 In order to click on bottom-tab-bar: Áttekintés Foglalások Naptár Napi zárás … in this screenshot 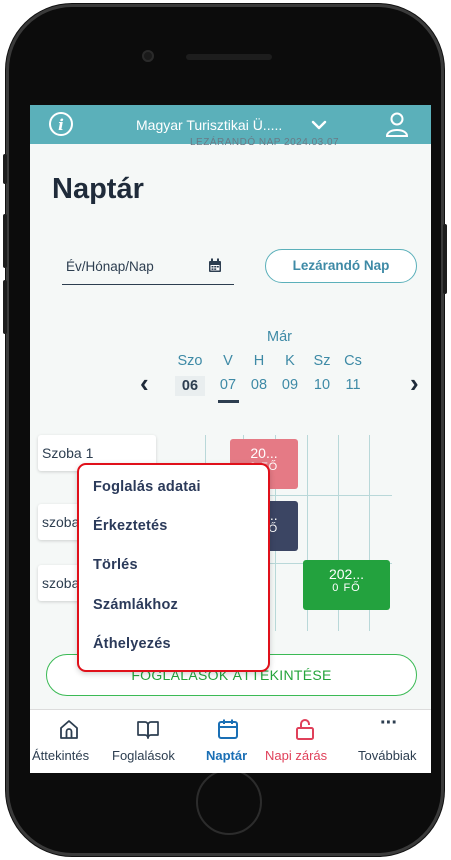, I will do `click(230, 741)`.